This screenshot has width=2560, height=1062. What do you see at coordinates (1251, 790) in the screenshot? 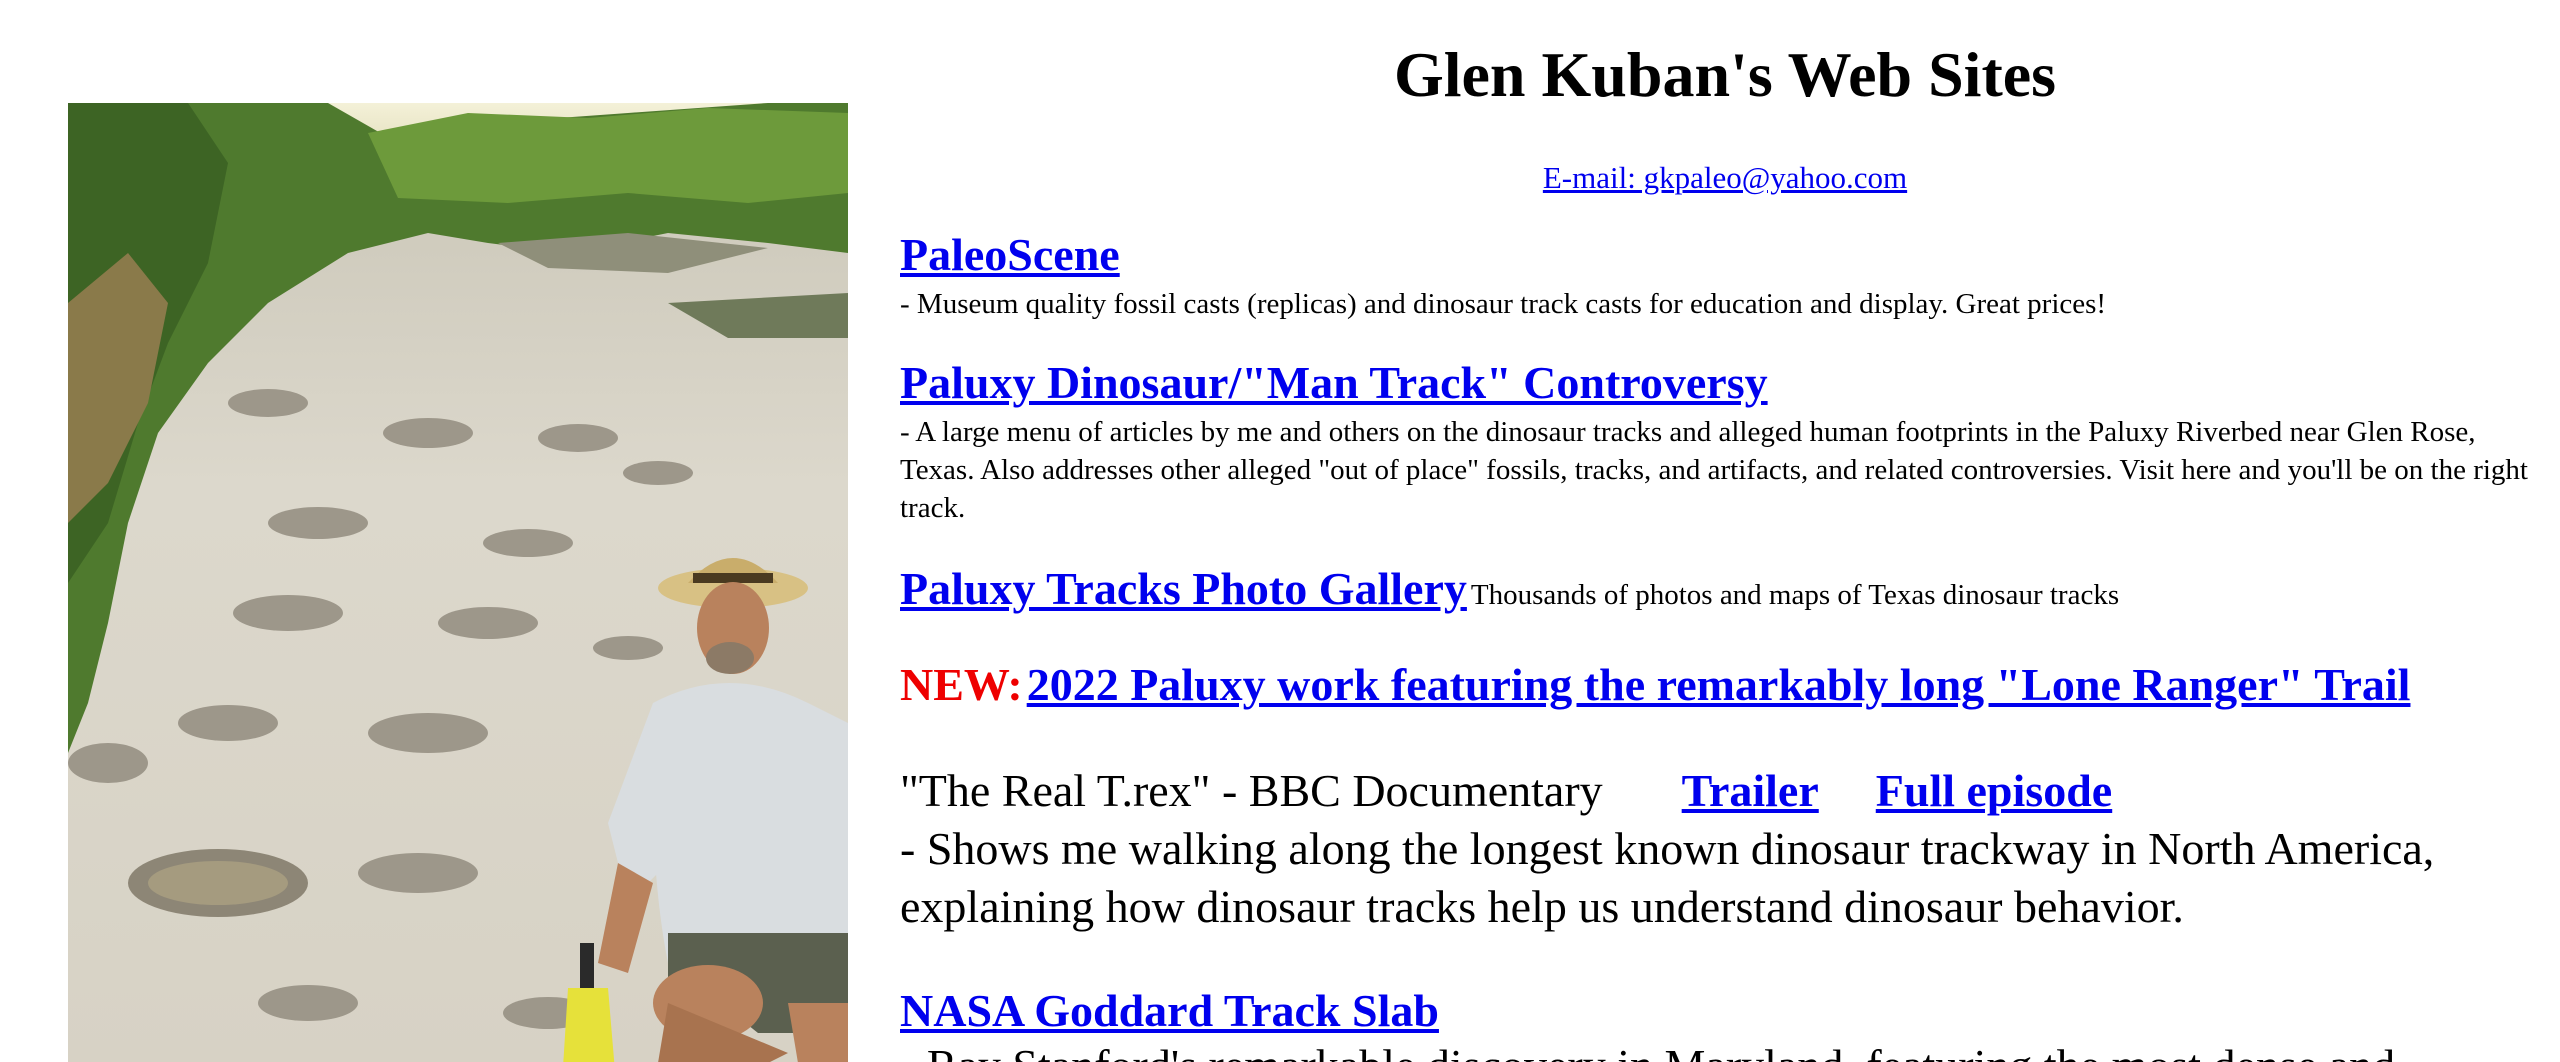
I see `bbc-title: "The Real T.rex" - BBC Documentary` at bounding box center [1251, 790].